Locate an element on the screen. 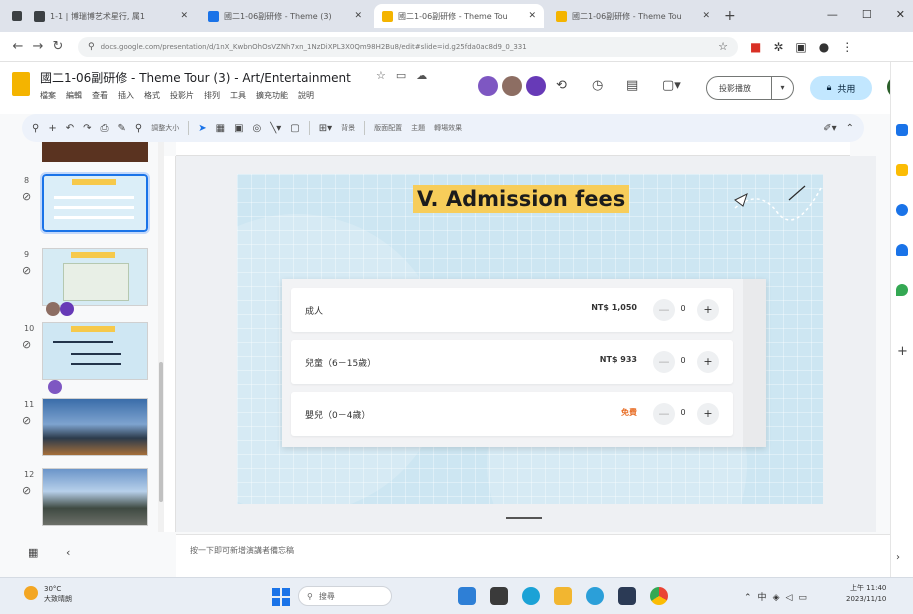 Image resolution: width=913 pixels, height=614 pixels. bookmark-star-icon: ☆ is located at coordinates (723, 46).